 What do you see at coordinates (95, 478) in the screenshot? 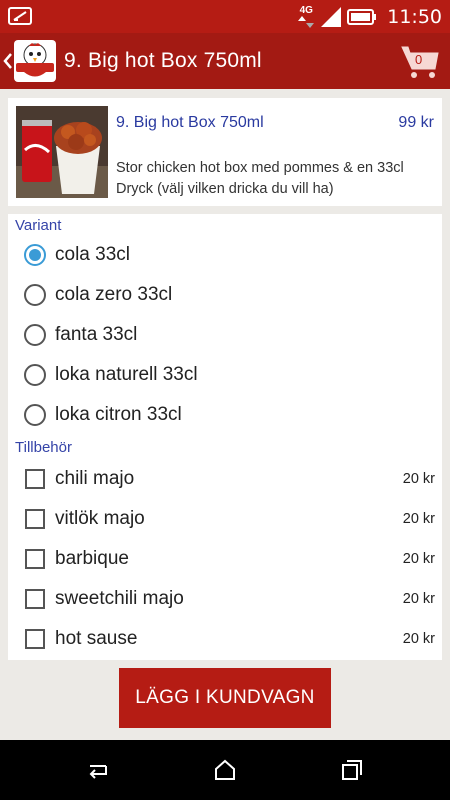
I see `extra-item-label: chili majo` at bounding box center [95, 478].